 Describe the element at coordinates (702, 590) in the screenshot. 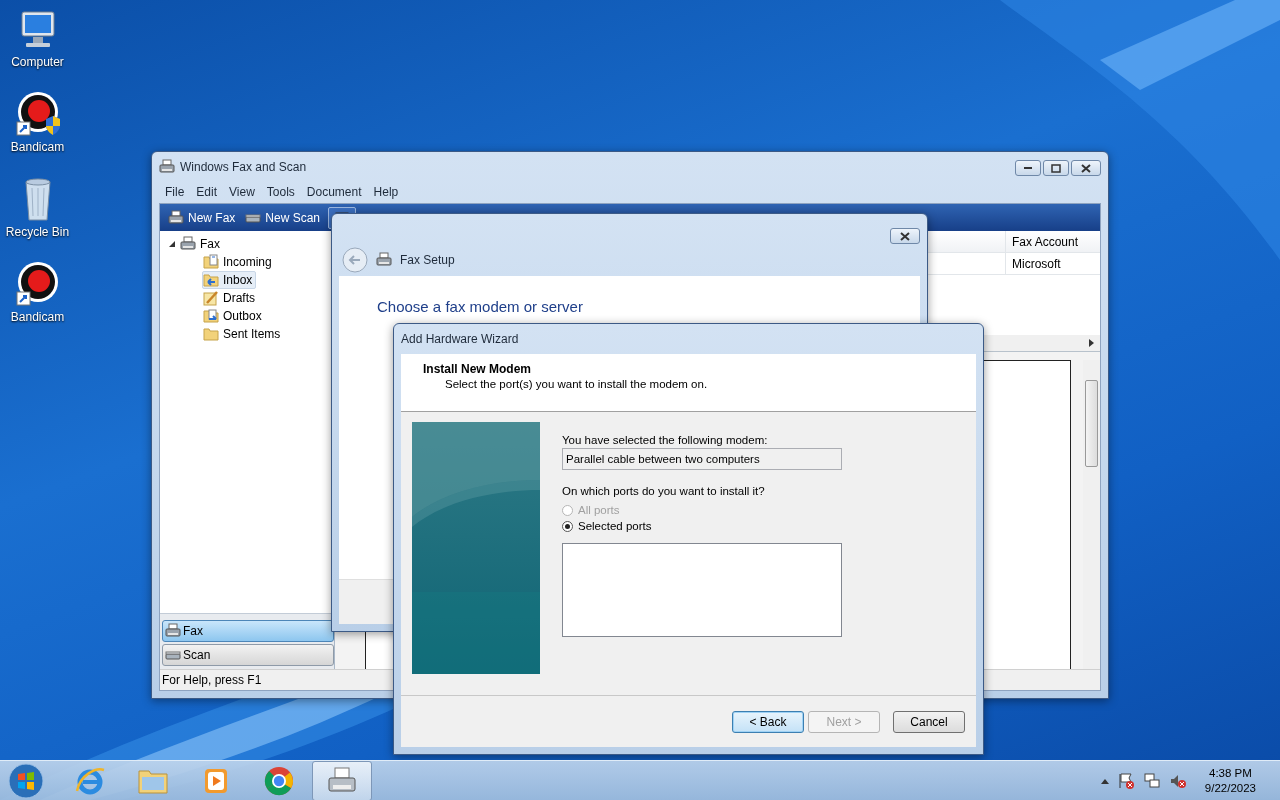

I see `port-list` at that location.